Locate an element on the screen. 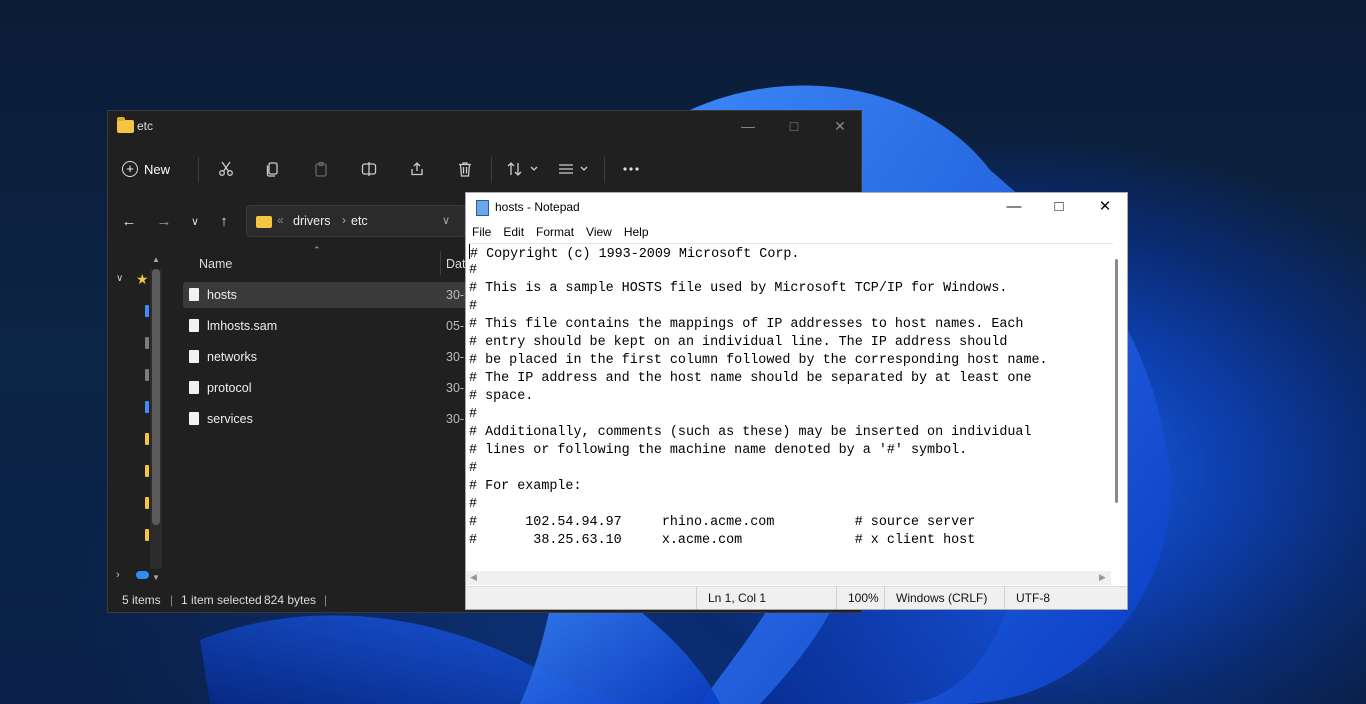 The width and height of the screenshot is (1366, 704). file-row-hosts: hosts 30- is located at coordinates (325, 295).